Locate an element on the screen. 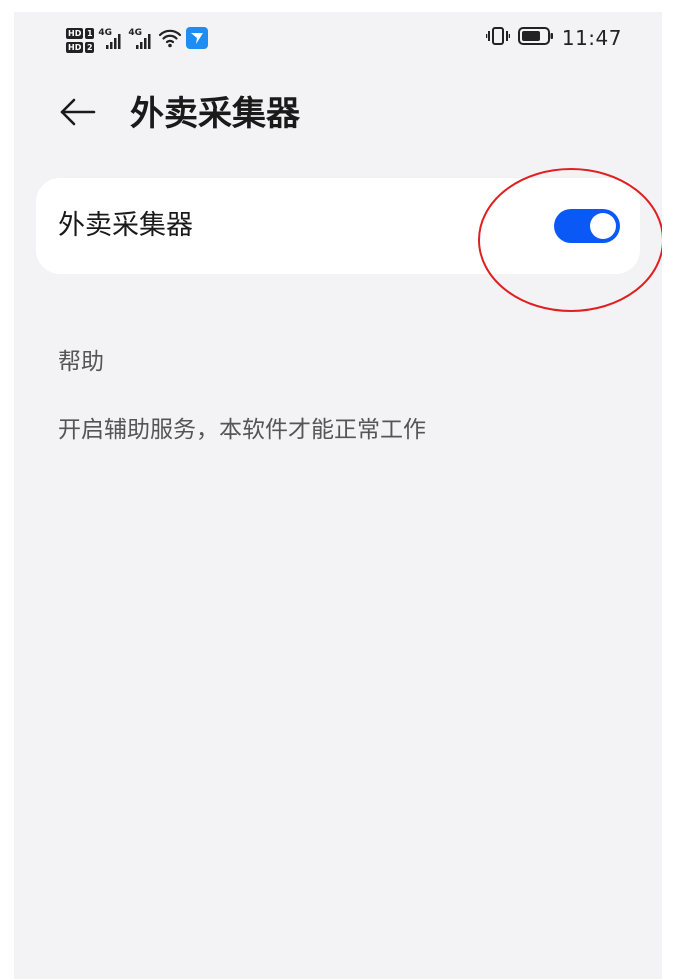  hd-sim2: HD 2 is located at coordinates (80, 47).